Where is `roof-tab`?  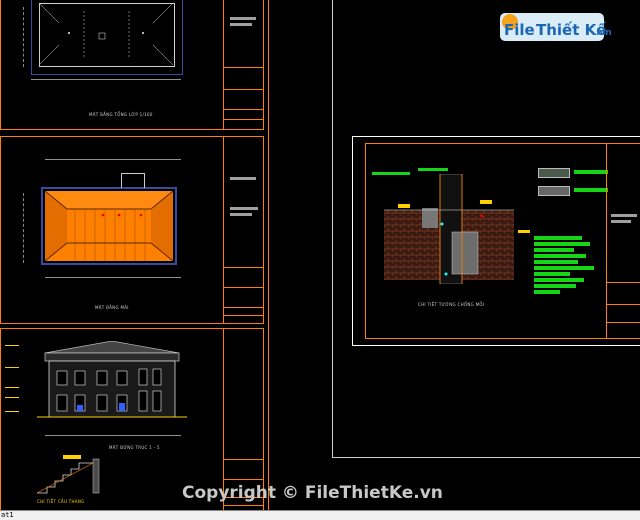 roof-tab is located at coordinates (133, 180).